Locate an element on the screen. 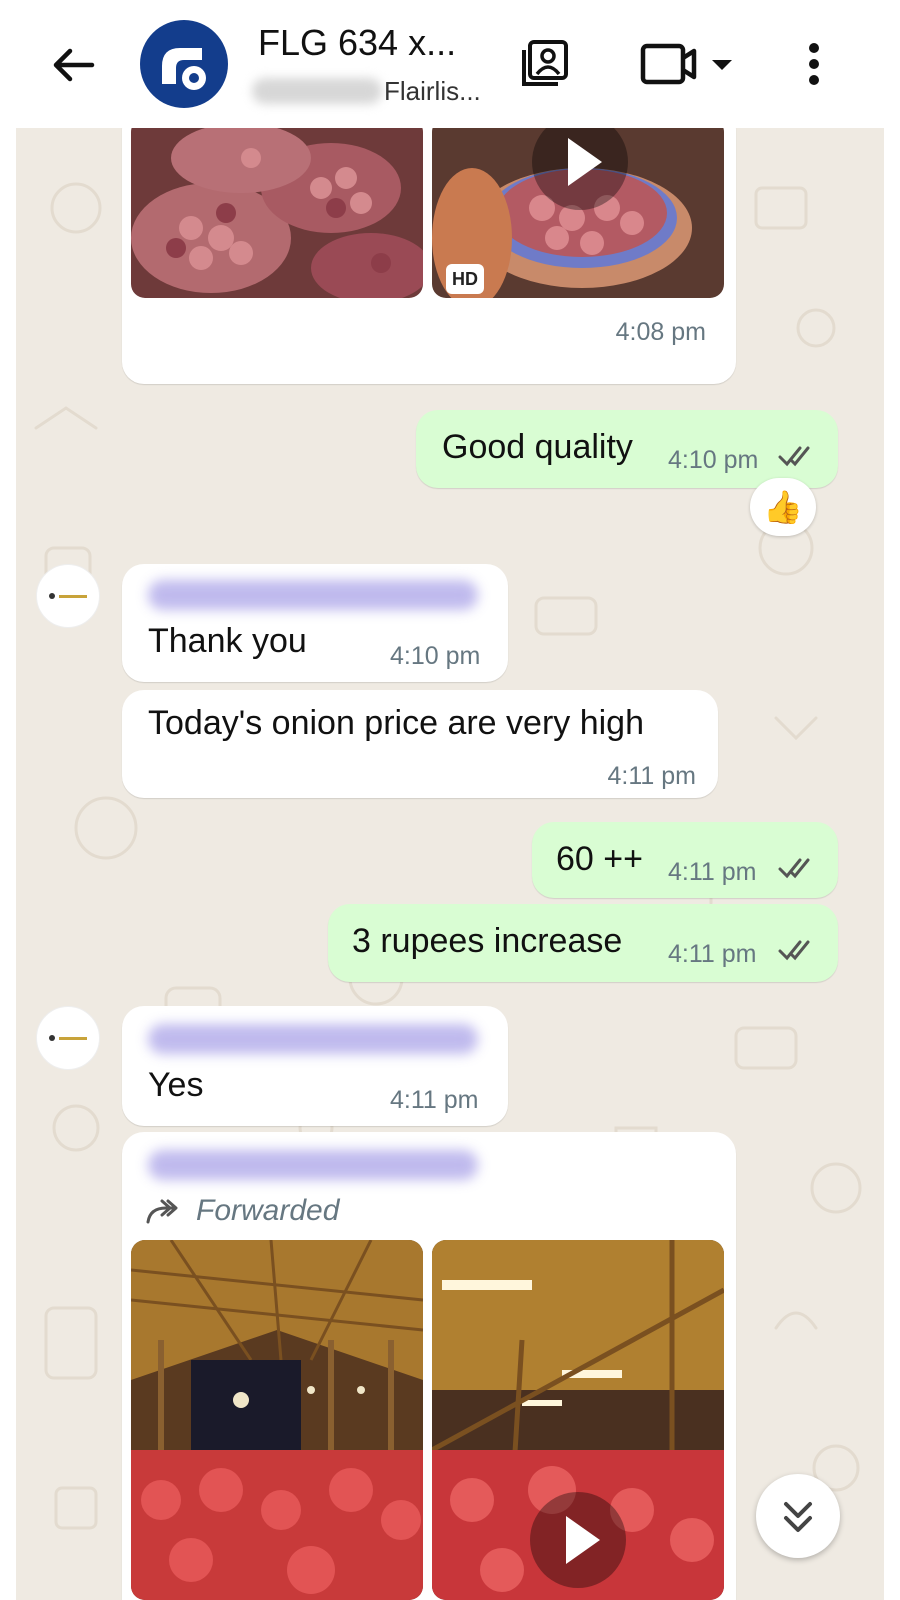 This screenshot has height=1600, width=900. message-bubble-media: HD 4:08 pm is located at coordinates (429, 256).